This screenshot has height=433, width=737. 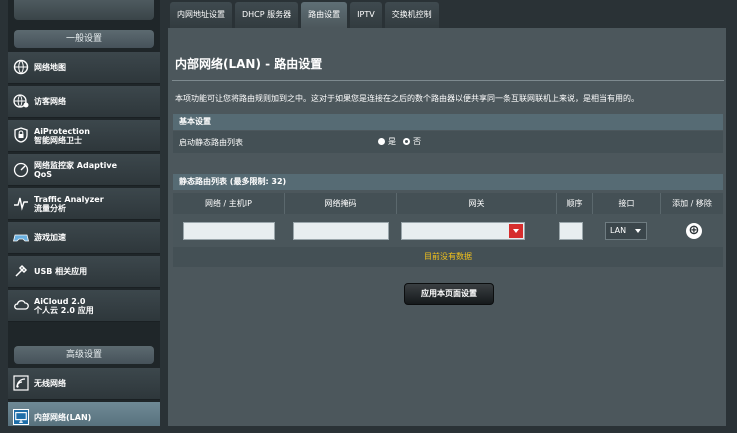 What do you see at coordinates (411, 15) in the screenshot?
I see `tab-switch-control: 交换机控制` at bounding box center [411, 15].